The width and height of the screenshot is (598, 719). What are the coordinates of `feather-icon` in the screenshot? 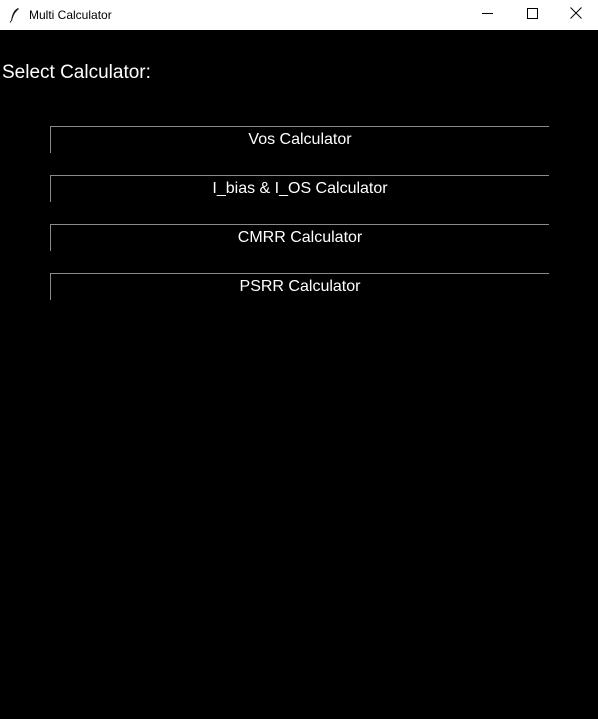 It's located at (15, 15).